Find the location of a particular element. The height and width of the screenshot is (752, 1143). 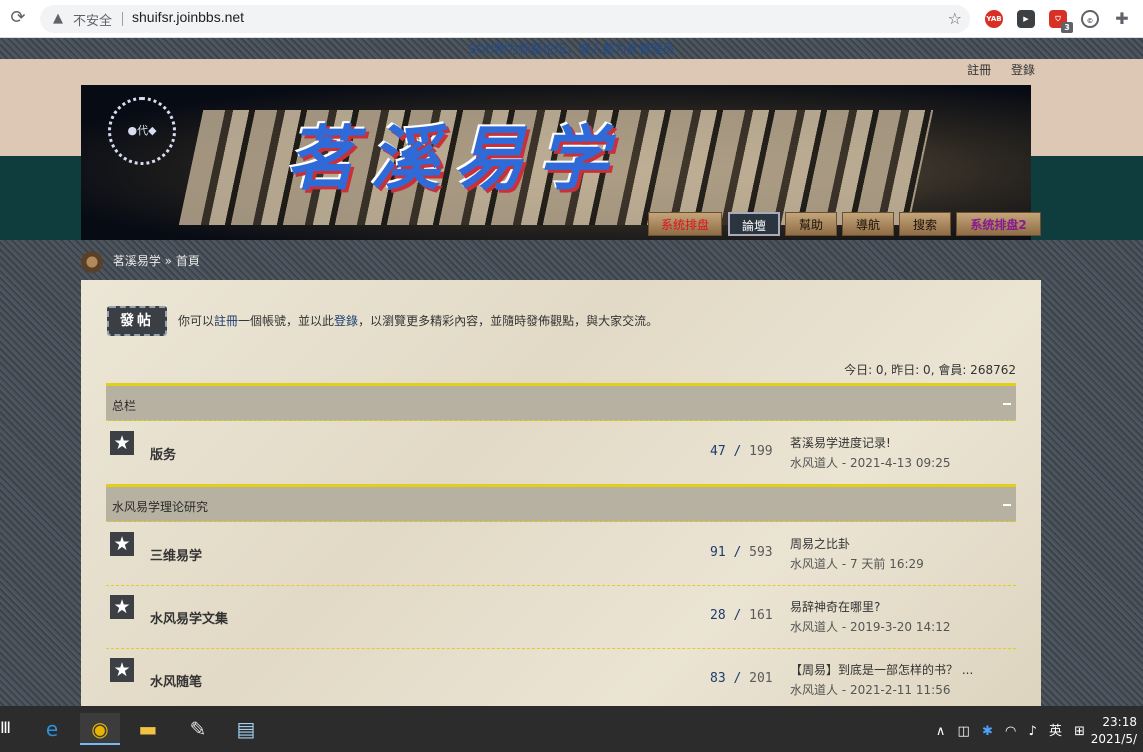

last-post-meta: 水风道人 - 2021-4-13 09:25 is located at coordinates (870, 463).